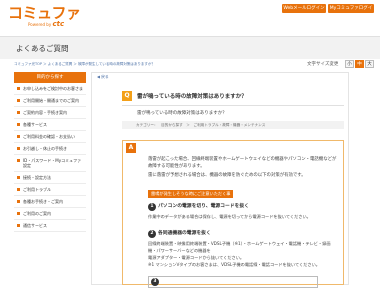 This screenshot has height=288, width=380. I want to click on category-breadcrumb: カテゴリー： 目的から探す ＞ ご利用トラブル・故障・機器・メンテナンス, so click(233, 125).